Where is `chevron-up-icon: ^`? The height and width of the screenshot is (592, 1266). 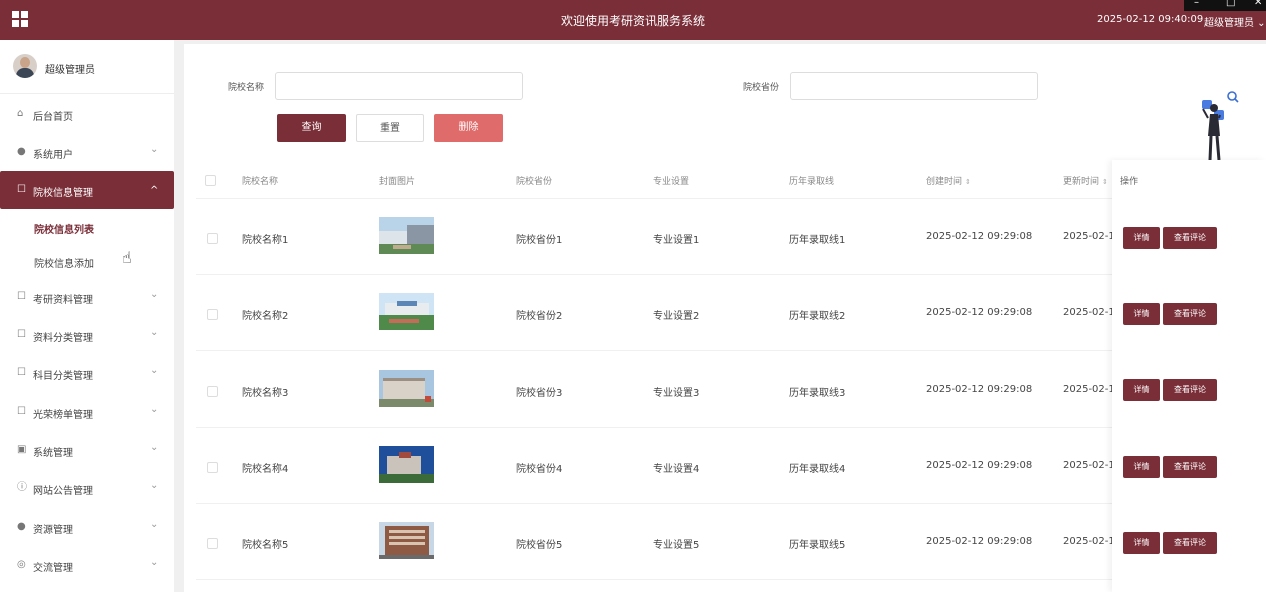 chevron-up-icon: ^ is located at coordinates (154, 190).